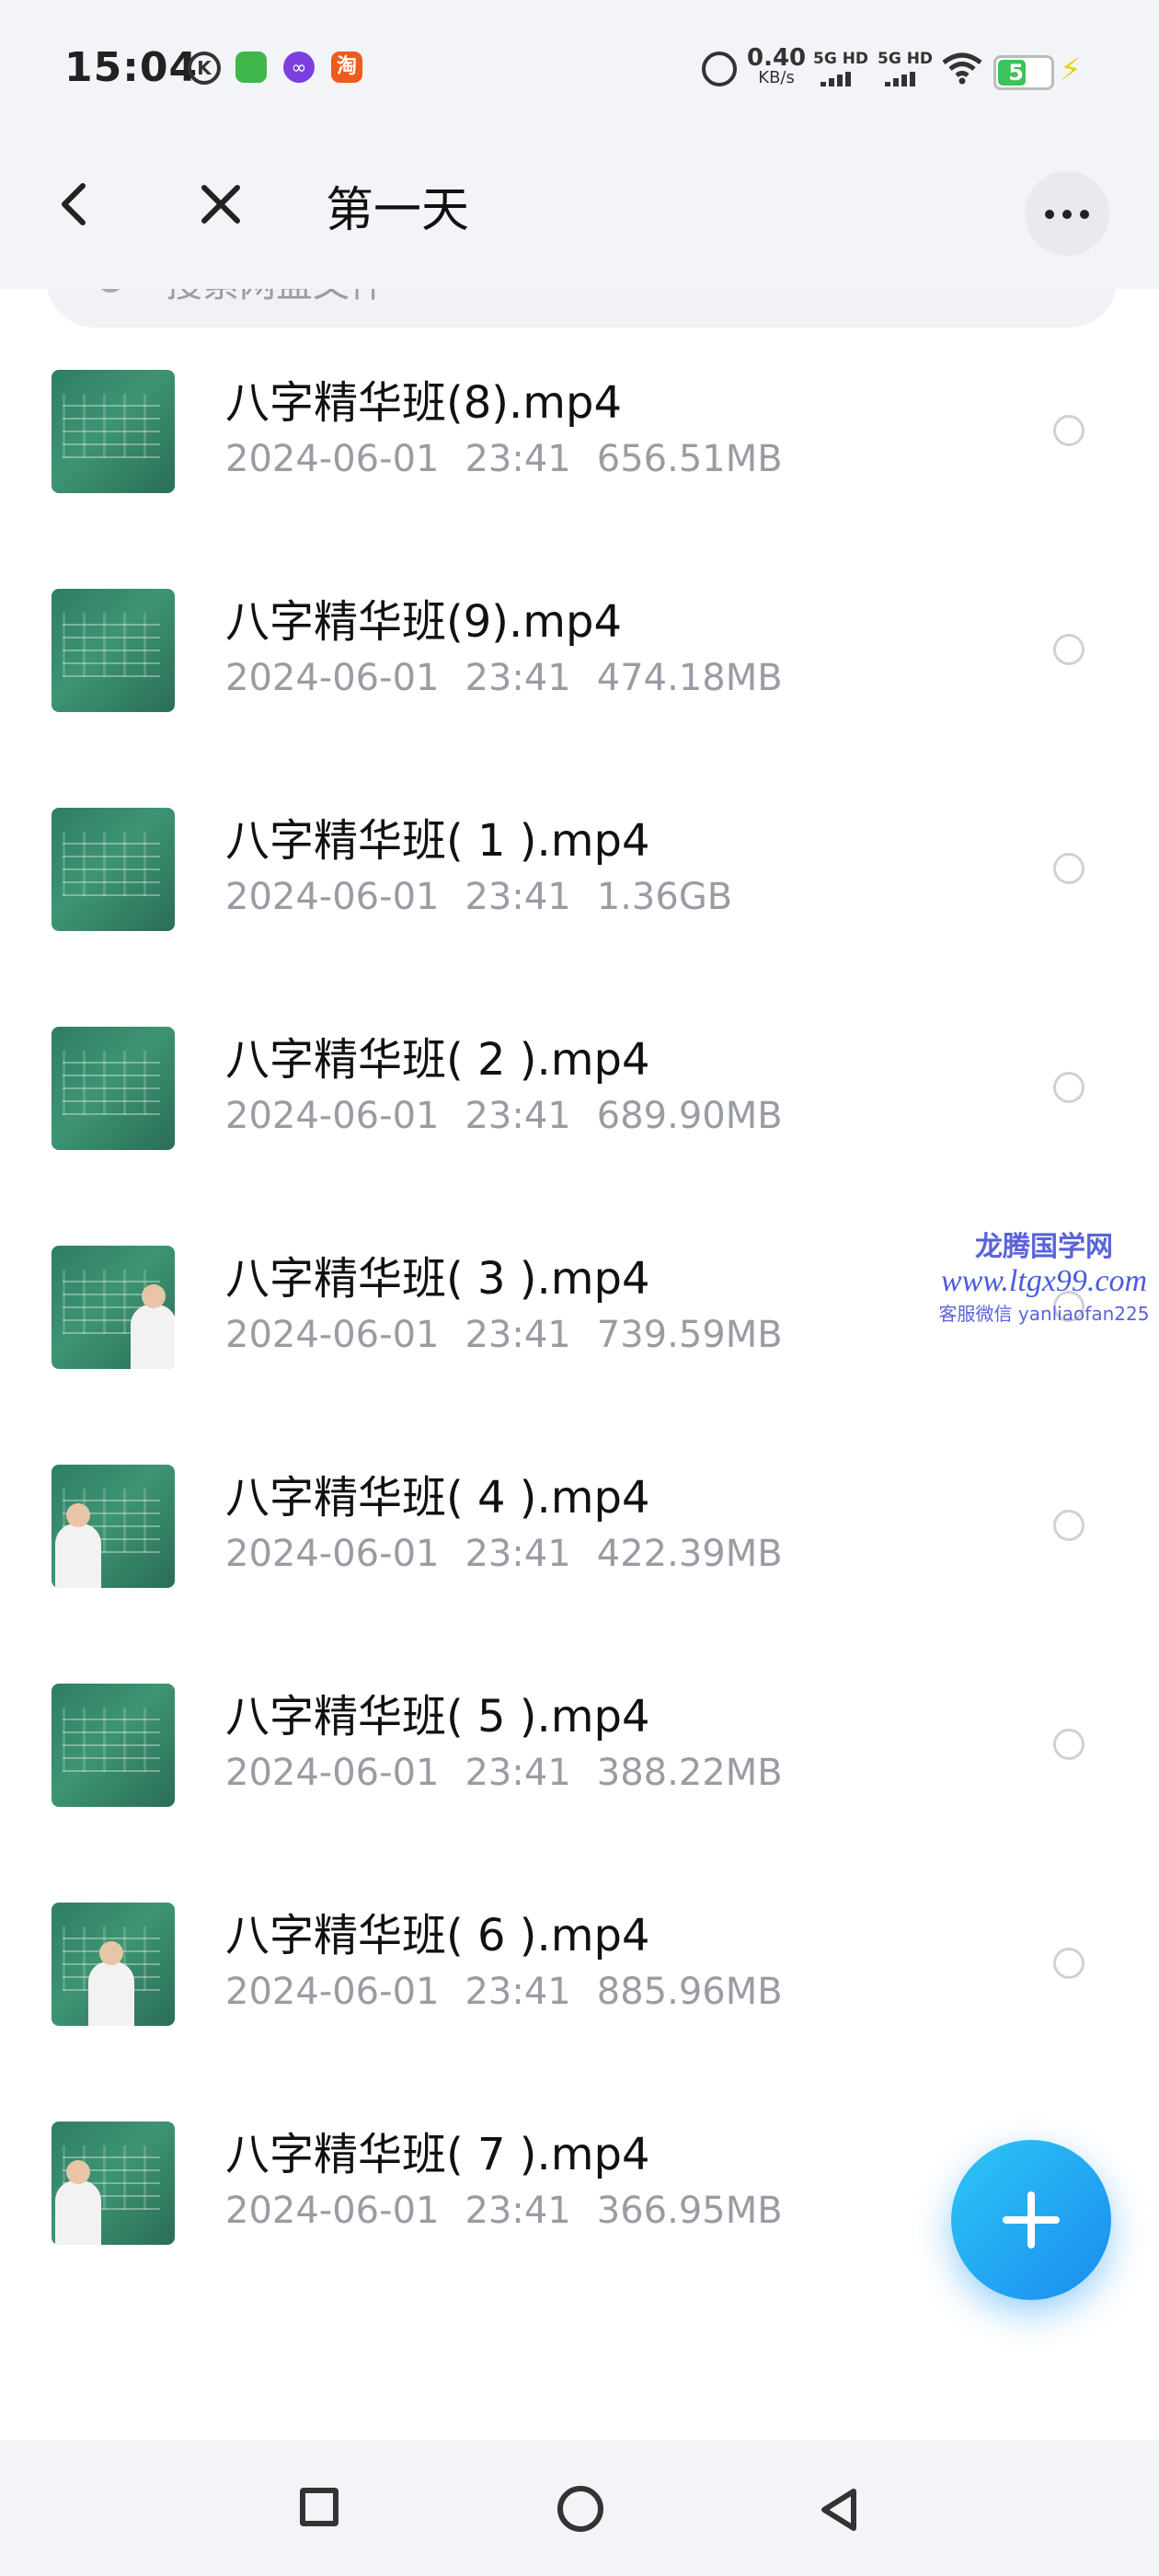 This screenshot has height=2576, width=1159. Describe the element at coordinates (204, 68) in the screenshot. I see `k-icon: K` at that location.